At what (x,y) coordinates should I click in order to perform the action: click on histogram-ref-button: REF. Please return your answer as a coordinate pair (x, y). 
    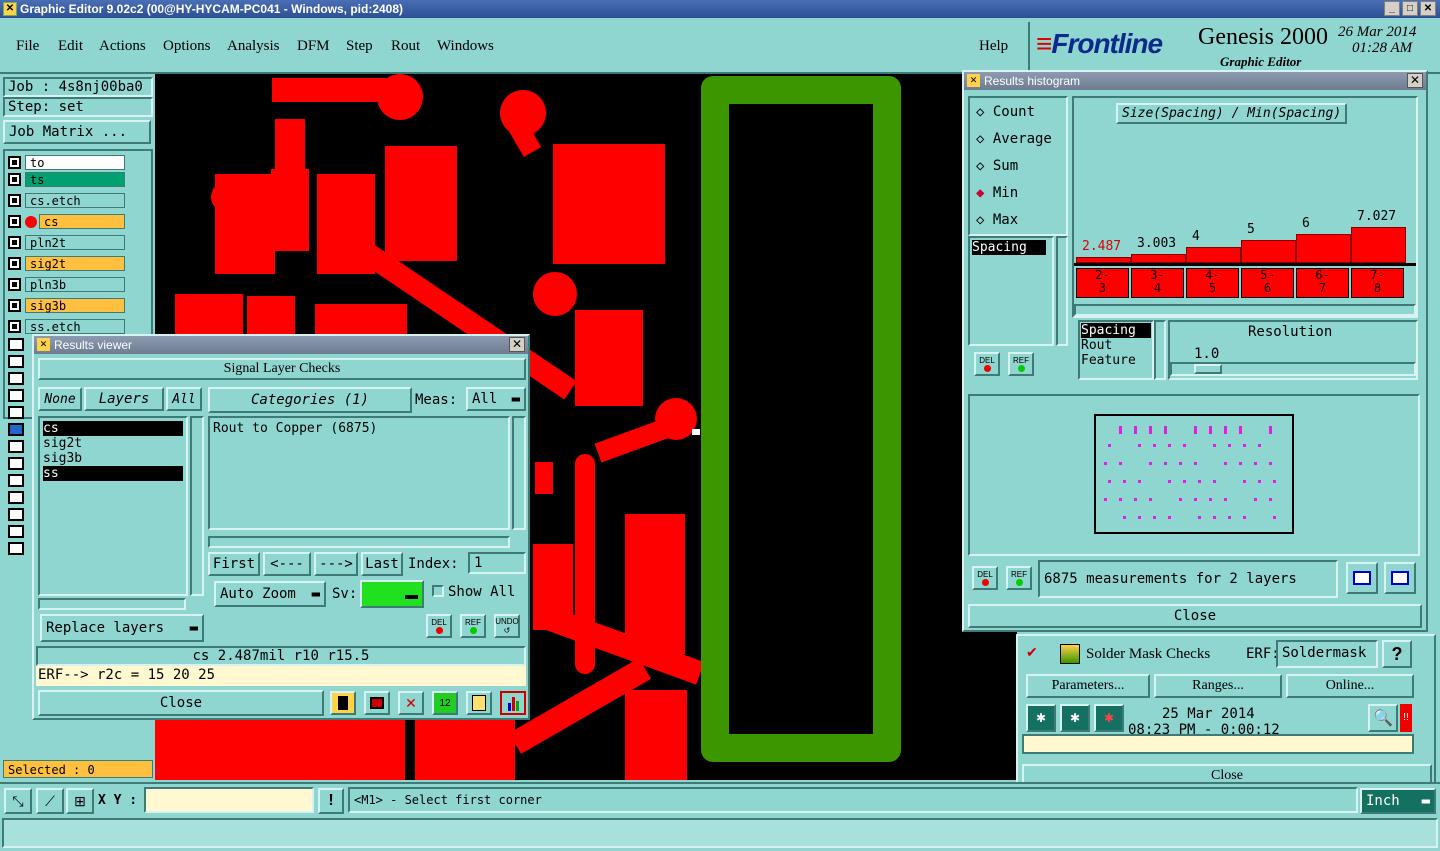
    Looking at the image, I should click on (1021, 364).